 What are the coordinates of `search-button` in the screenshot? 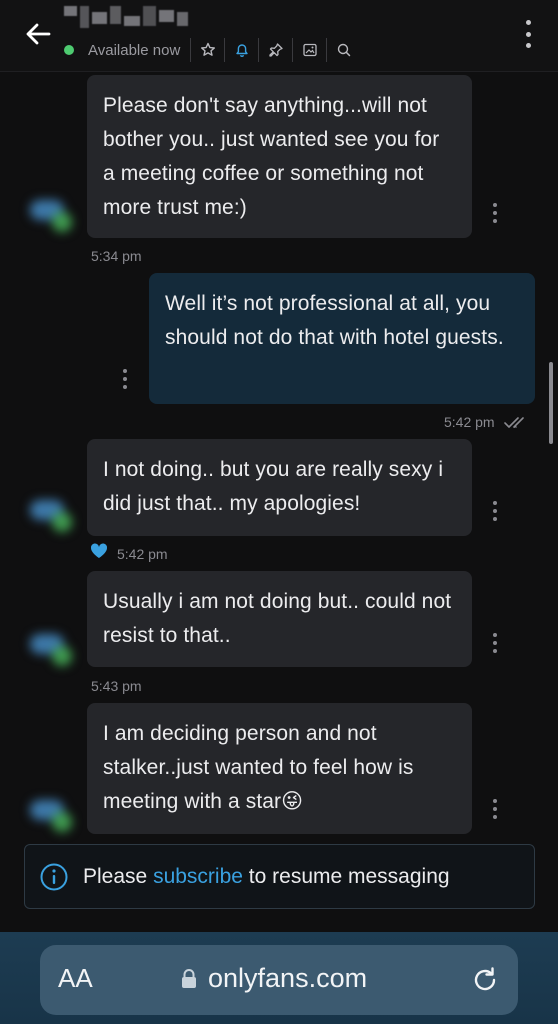 It's located at (343, 50).